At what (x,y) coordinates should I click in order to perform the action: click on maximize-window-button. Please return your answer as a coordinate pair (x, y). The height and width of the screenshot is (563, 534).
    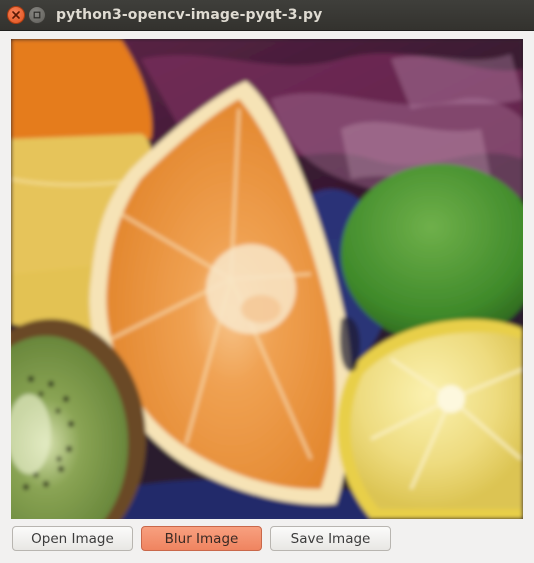
    Looking at the image, I should click on (37, 15).